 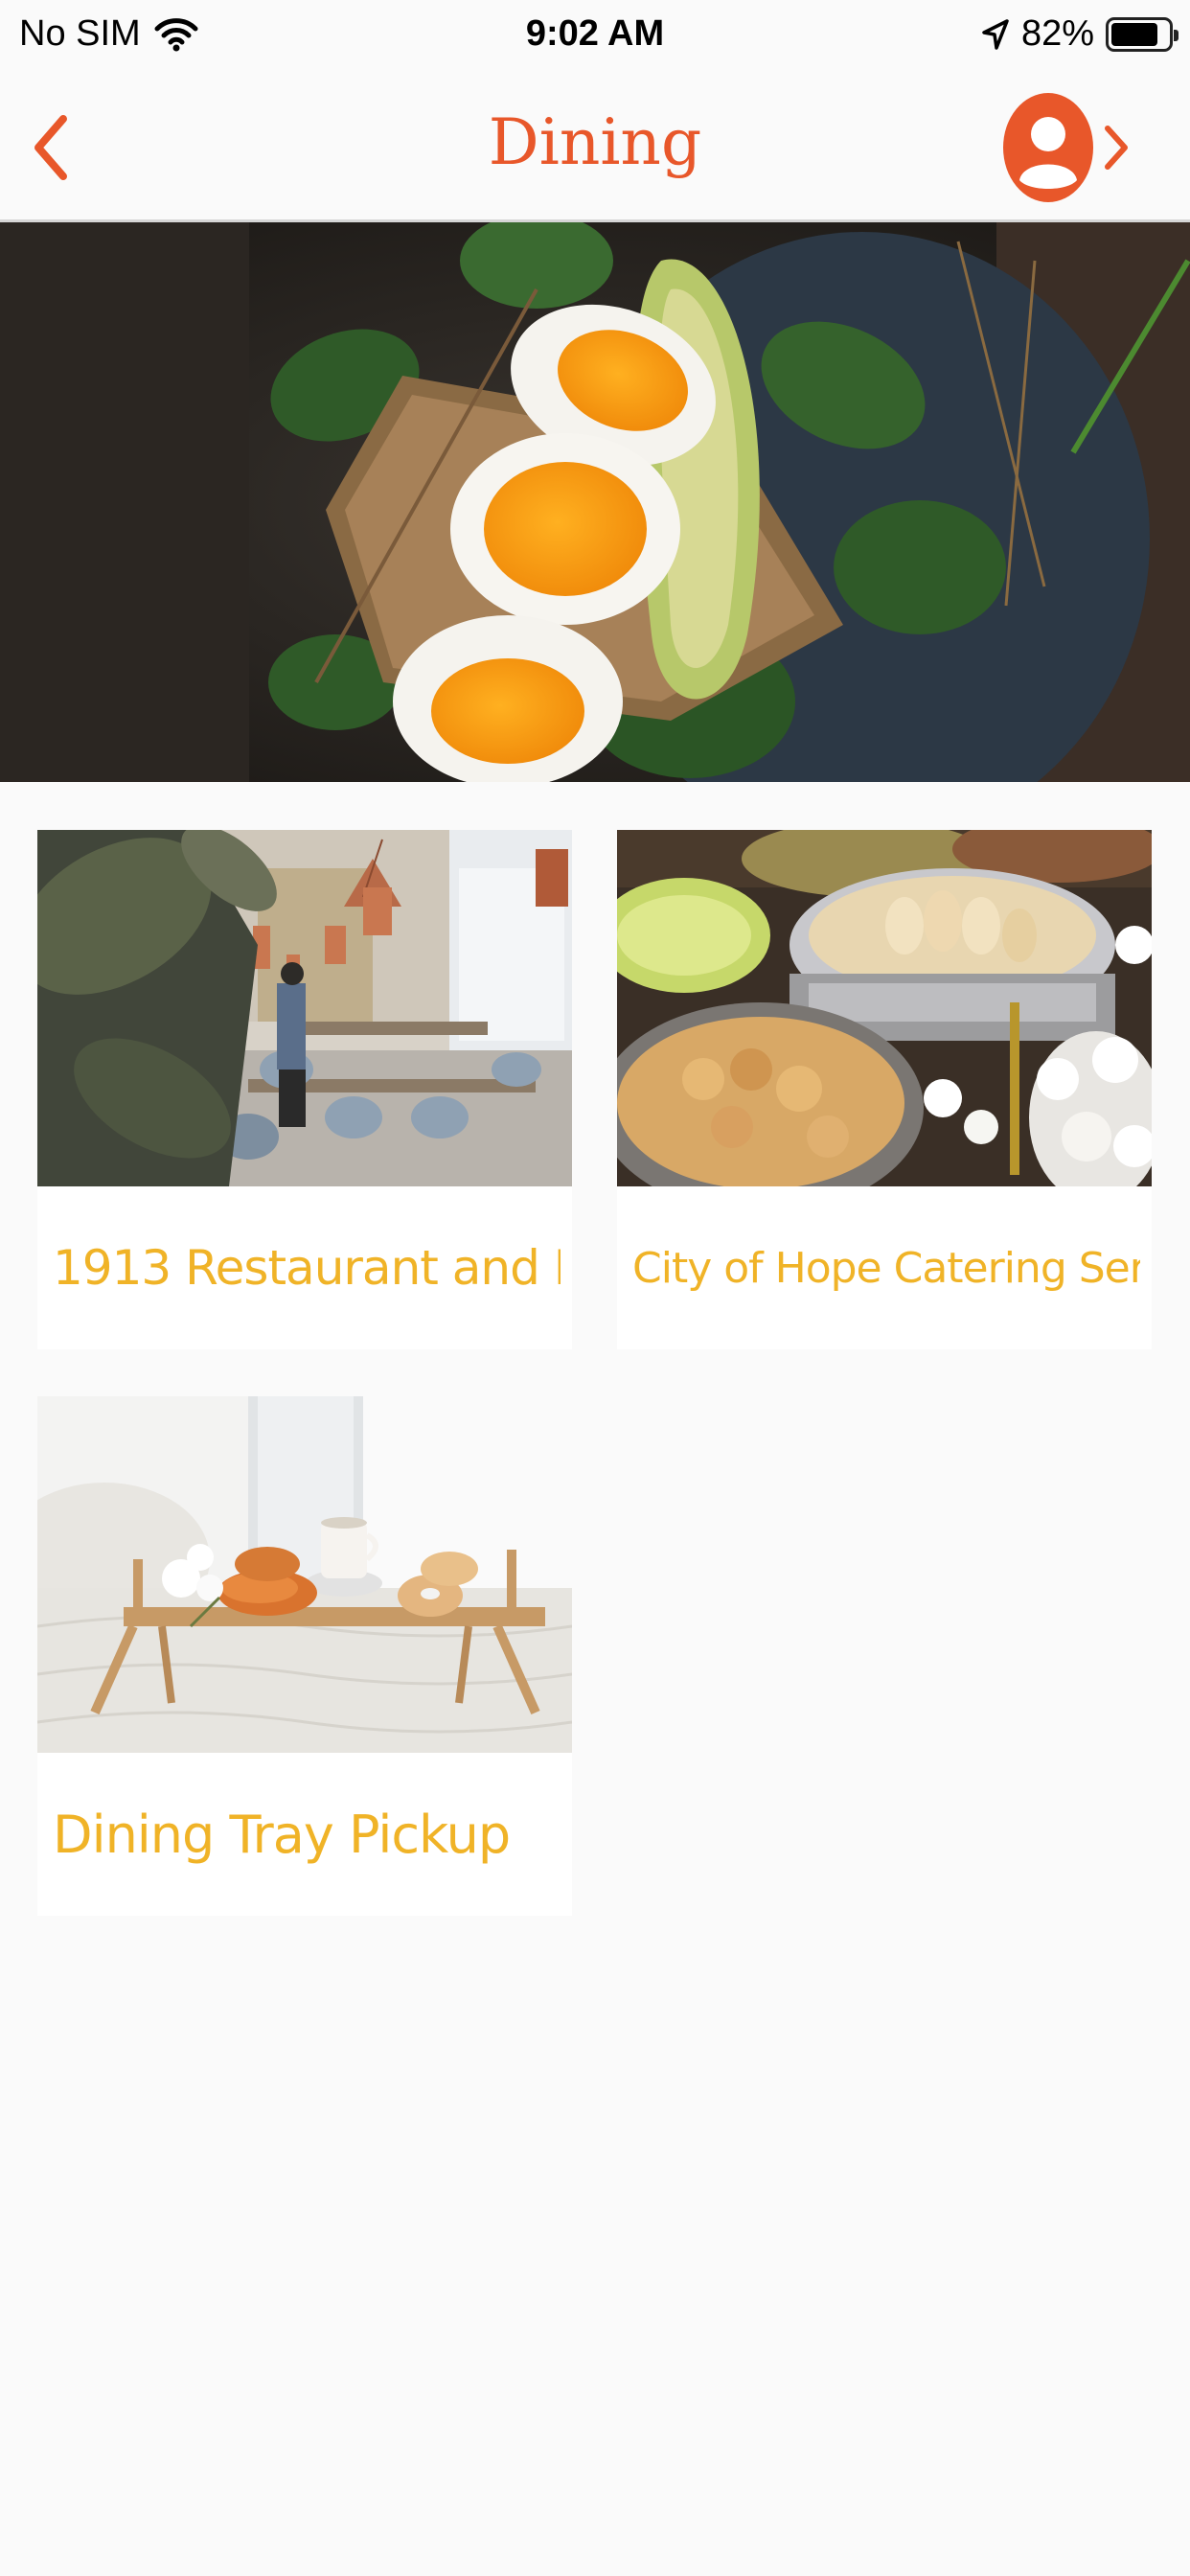 I want to click on restaurant-interior-illustration, so click(x=304, y=1008).